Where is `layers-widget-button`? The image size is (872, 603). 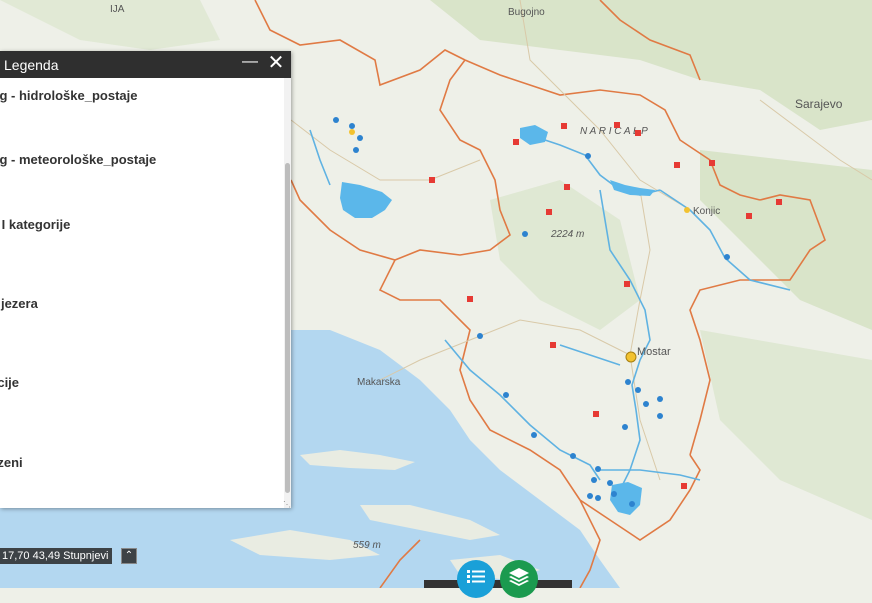 layers-widget-button is located at coordinates (519, 579).